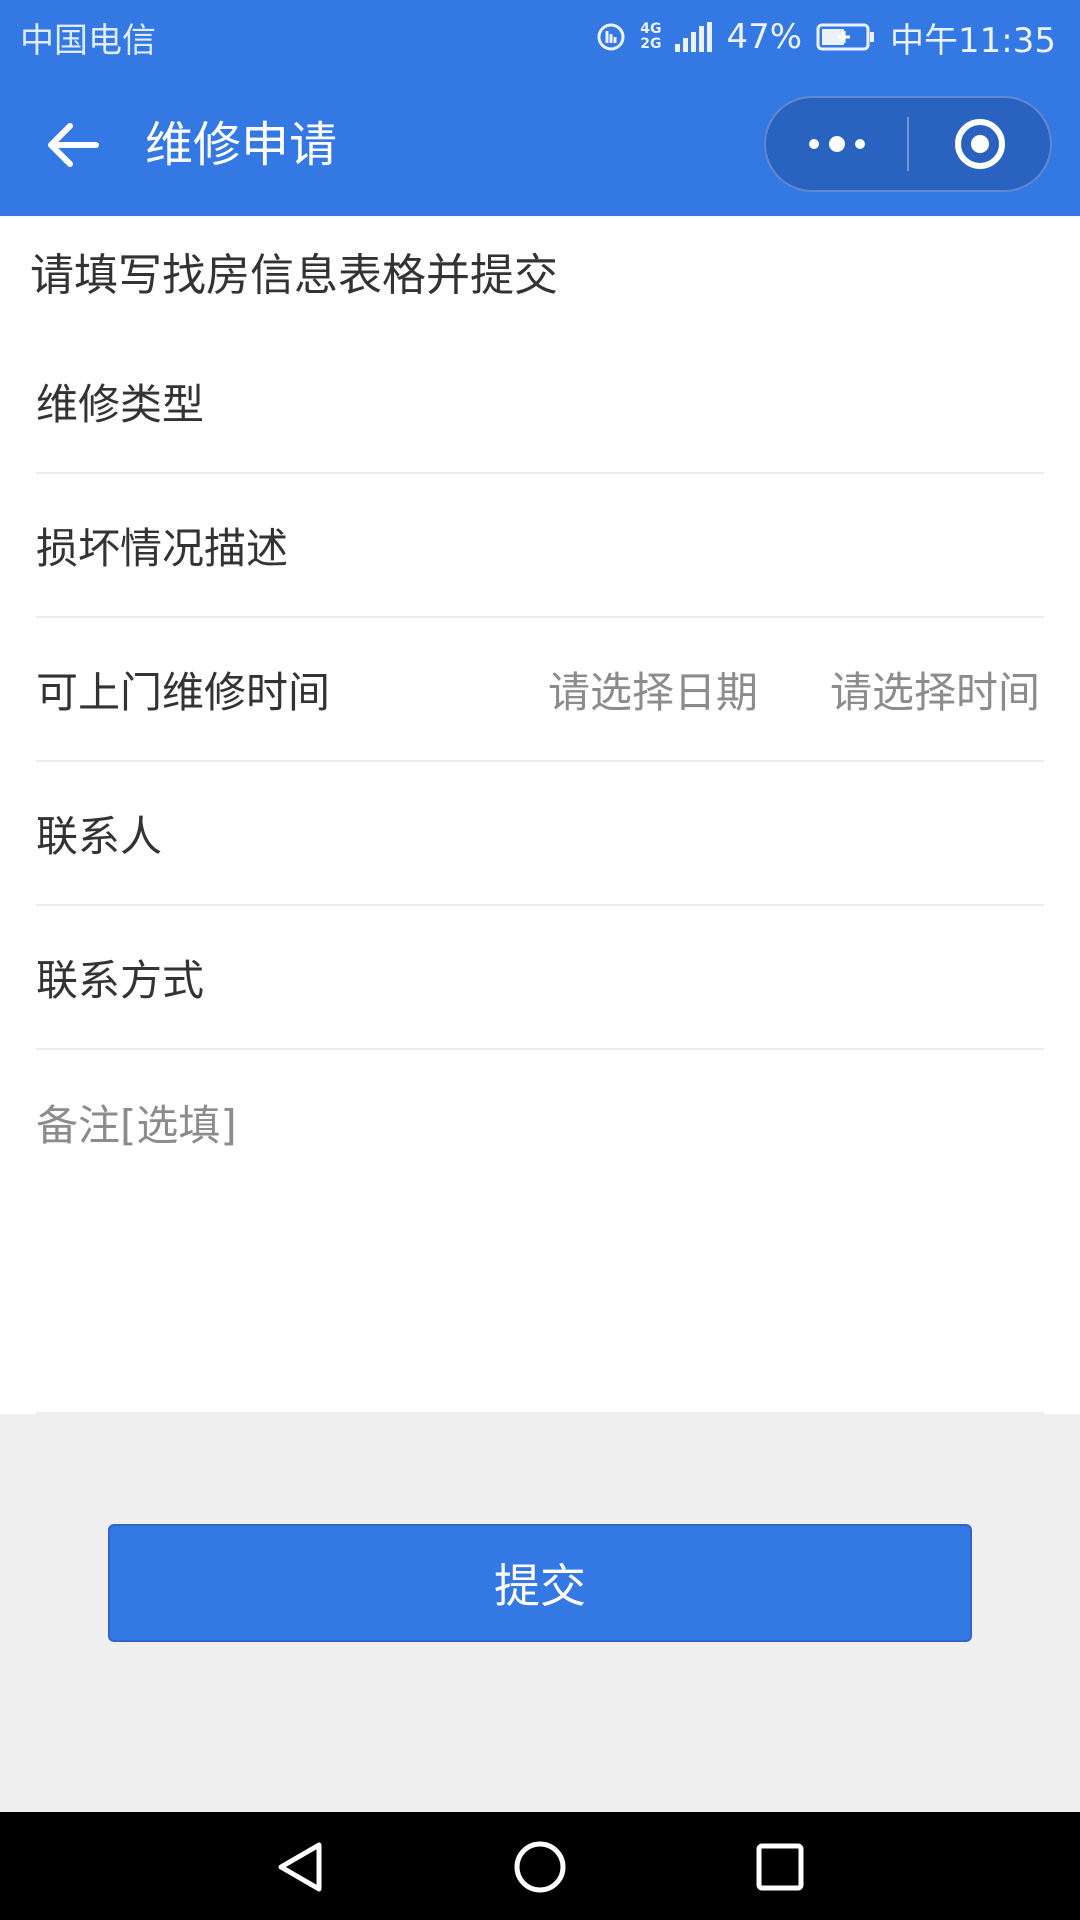  I want to click on clock: 中午11:35, so click(973, 40).